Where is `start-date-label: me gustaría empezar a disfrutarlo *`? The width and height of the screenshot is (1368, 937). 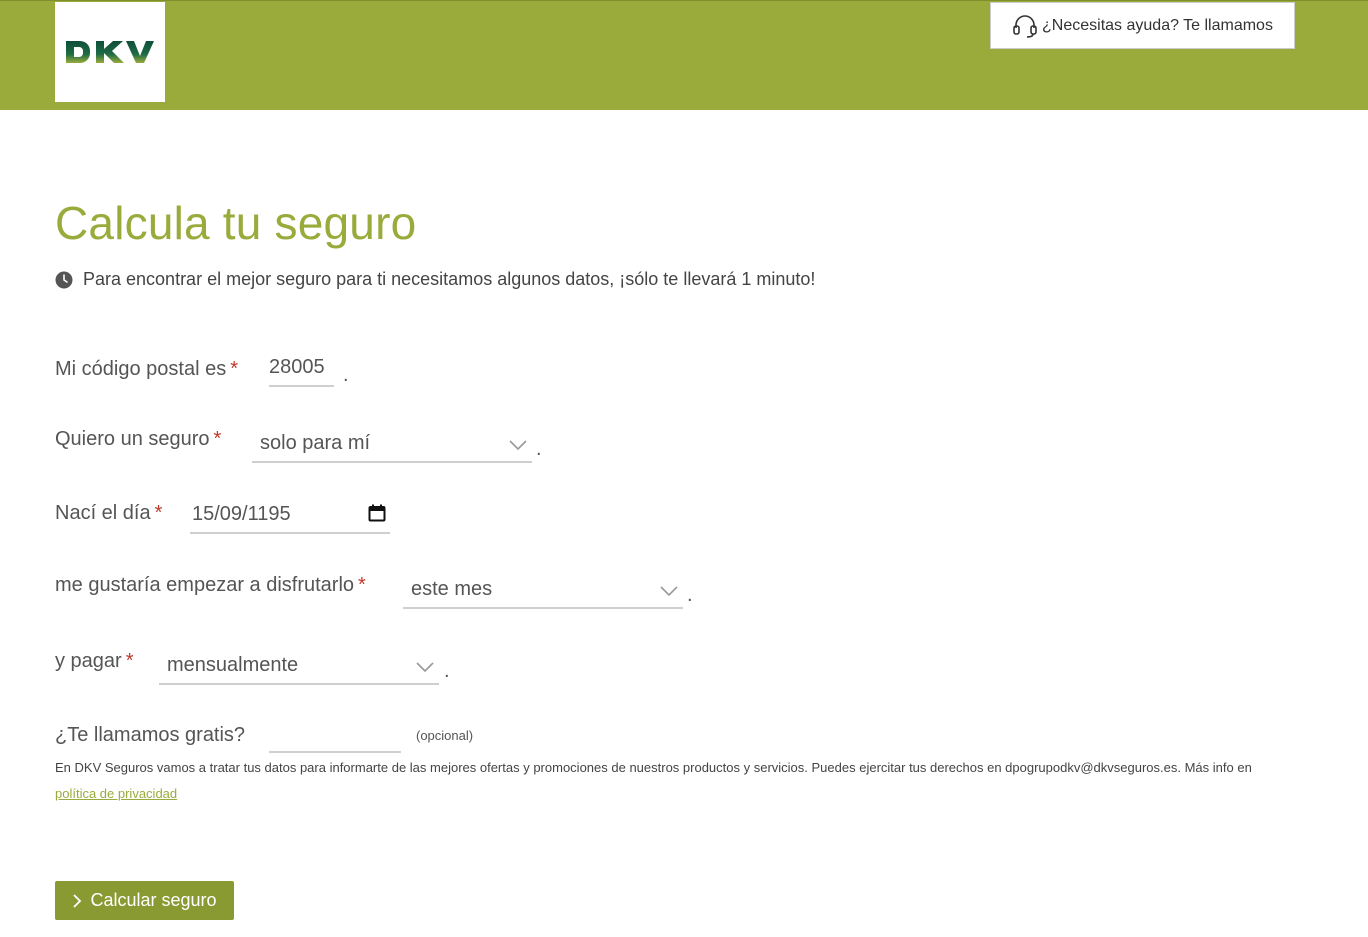
start-date-label: me gustaría empezar a disfrutarlo * is located at coordinates (210, 585).